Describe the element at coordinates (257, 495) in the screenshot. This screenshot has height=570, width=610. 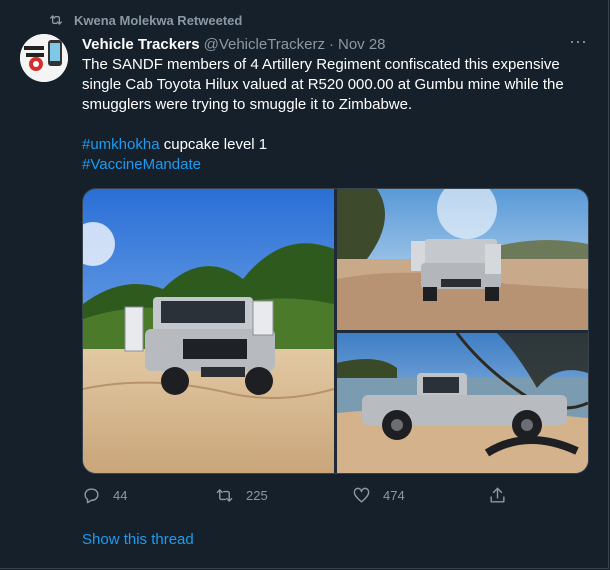
I see `retweet-count: 225` at that location.